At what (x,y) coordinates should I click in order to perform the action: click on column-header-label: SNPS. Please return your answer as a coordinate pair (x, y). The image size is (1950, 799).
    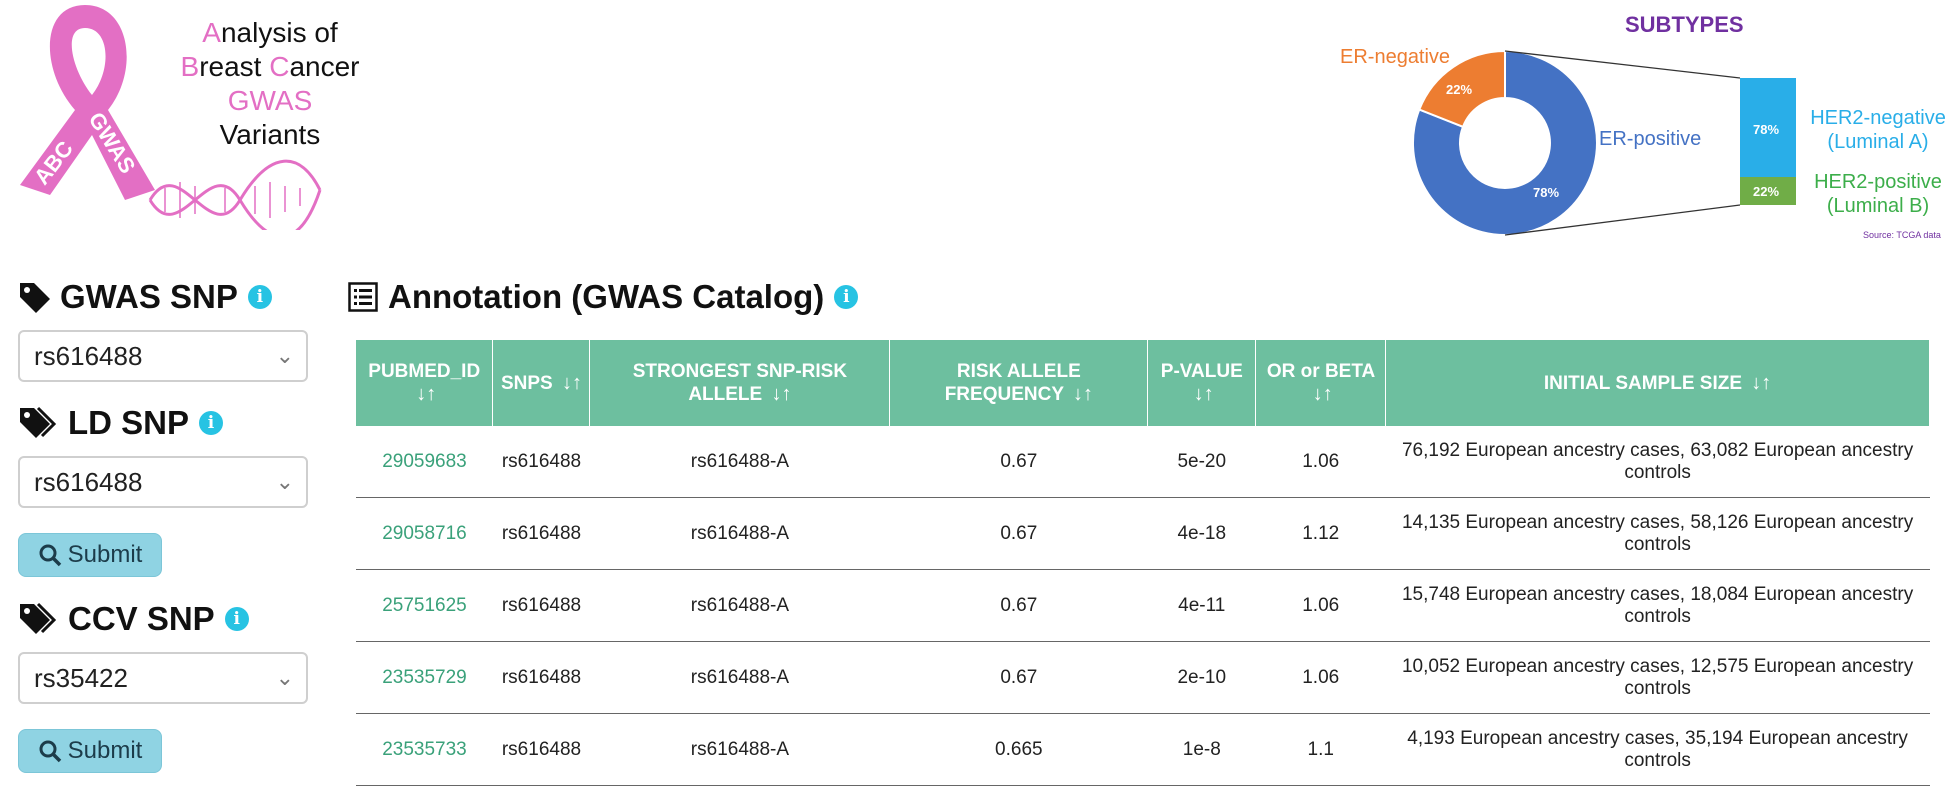
    Looking at the image, I should click on (526, 383).